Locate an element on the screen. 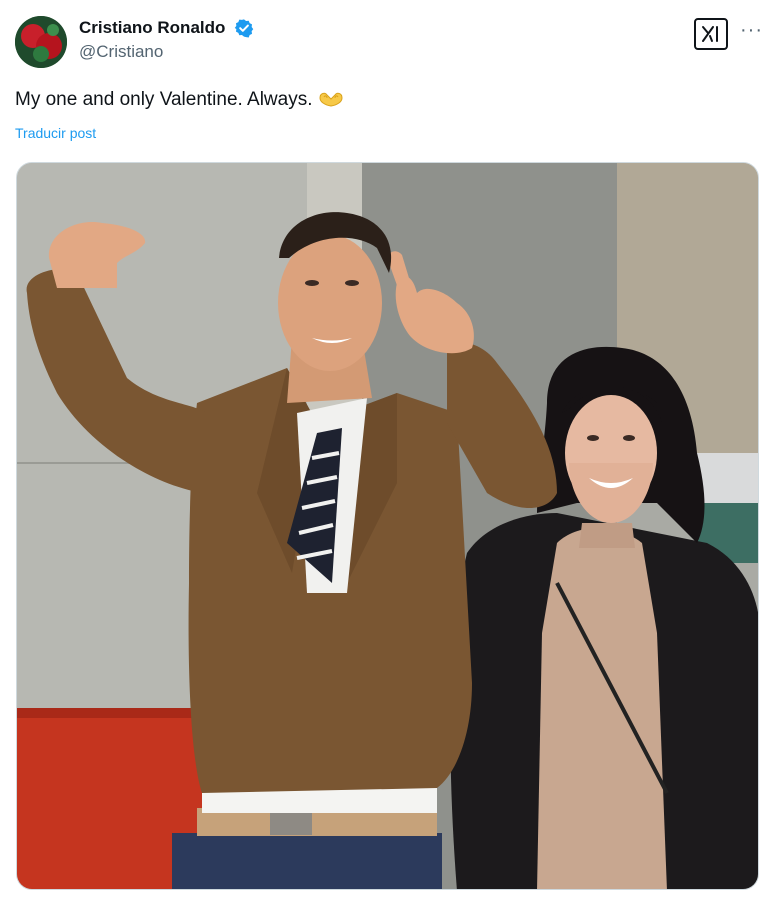 This screenshot has width=778, height=900. grok-icon is located at coordinates (711, 34).